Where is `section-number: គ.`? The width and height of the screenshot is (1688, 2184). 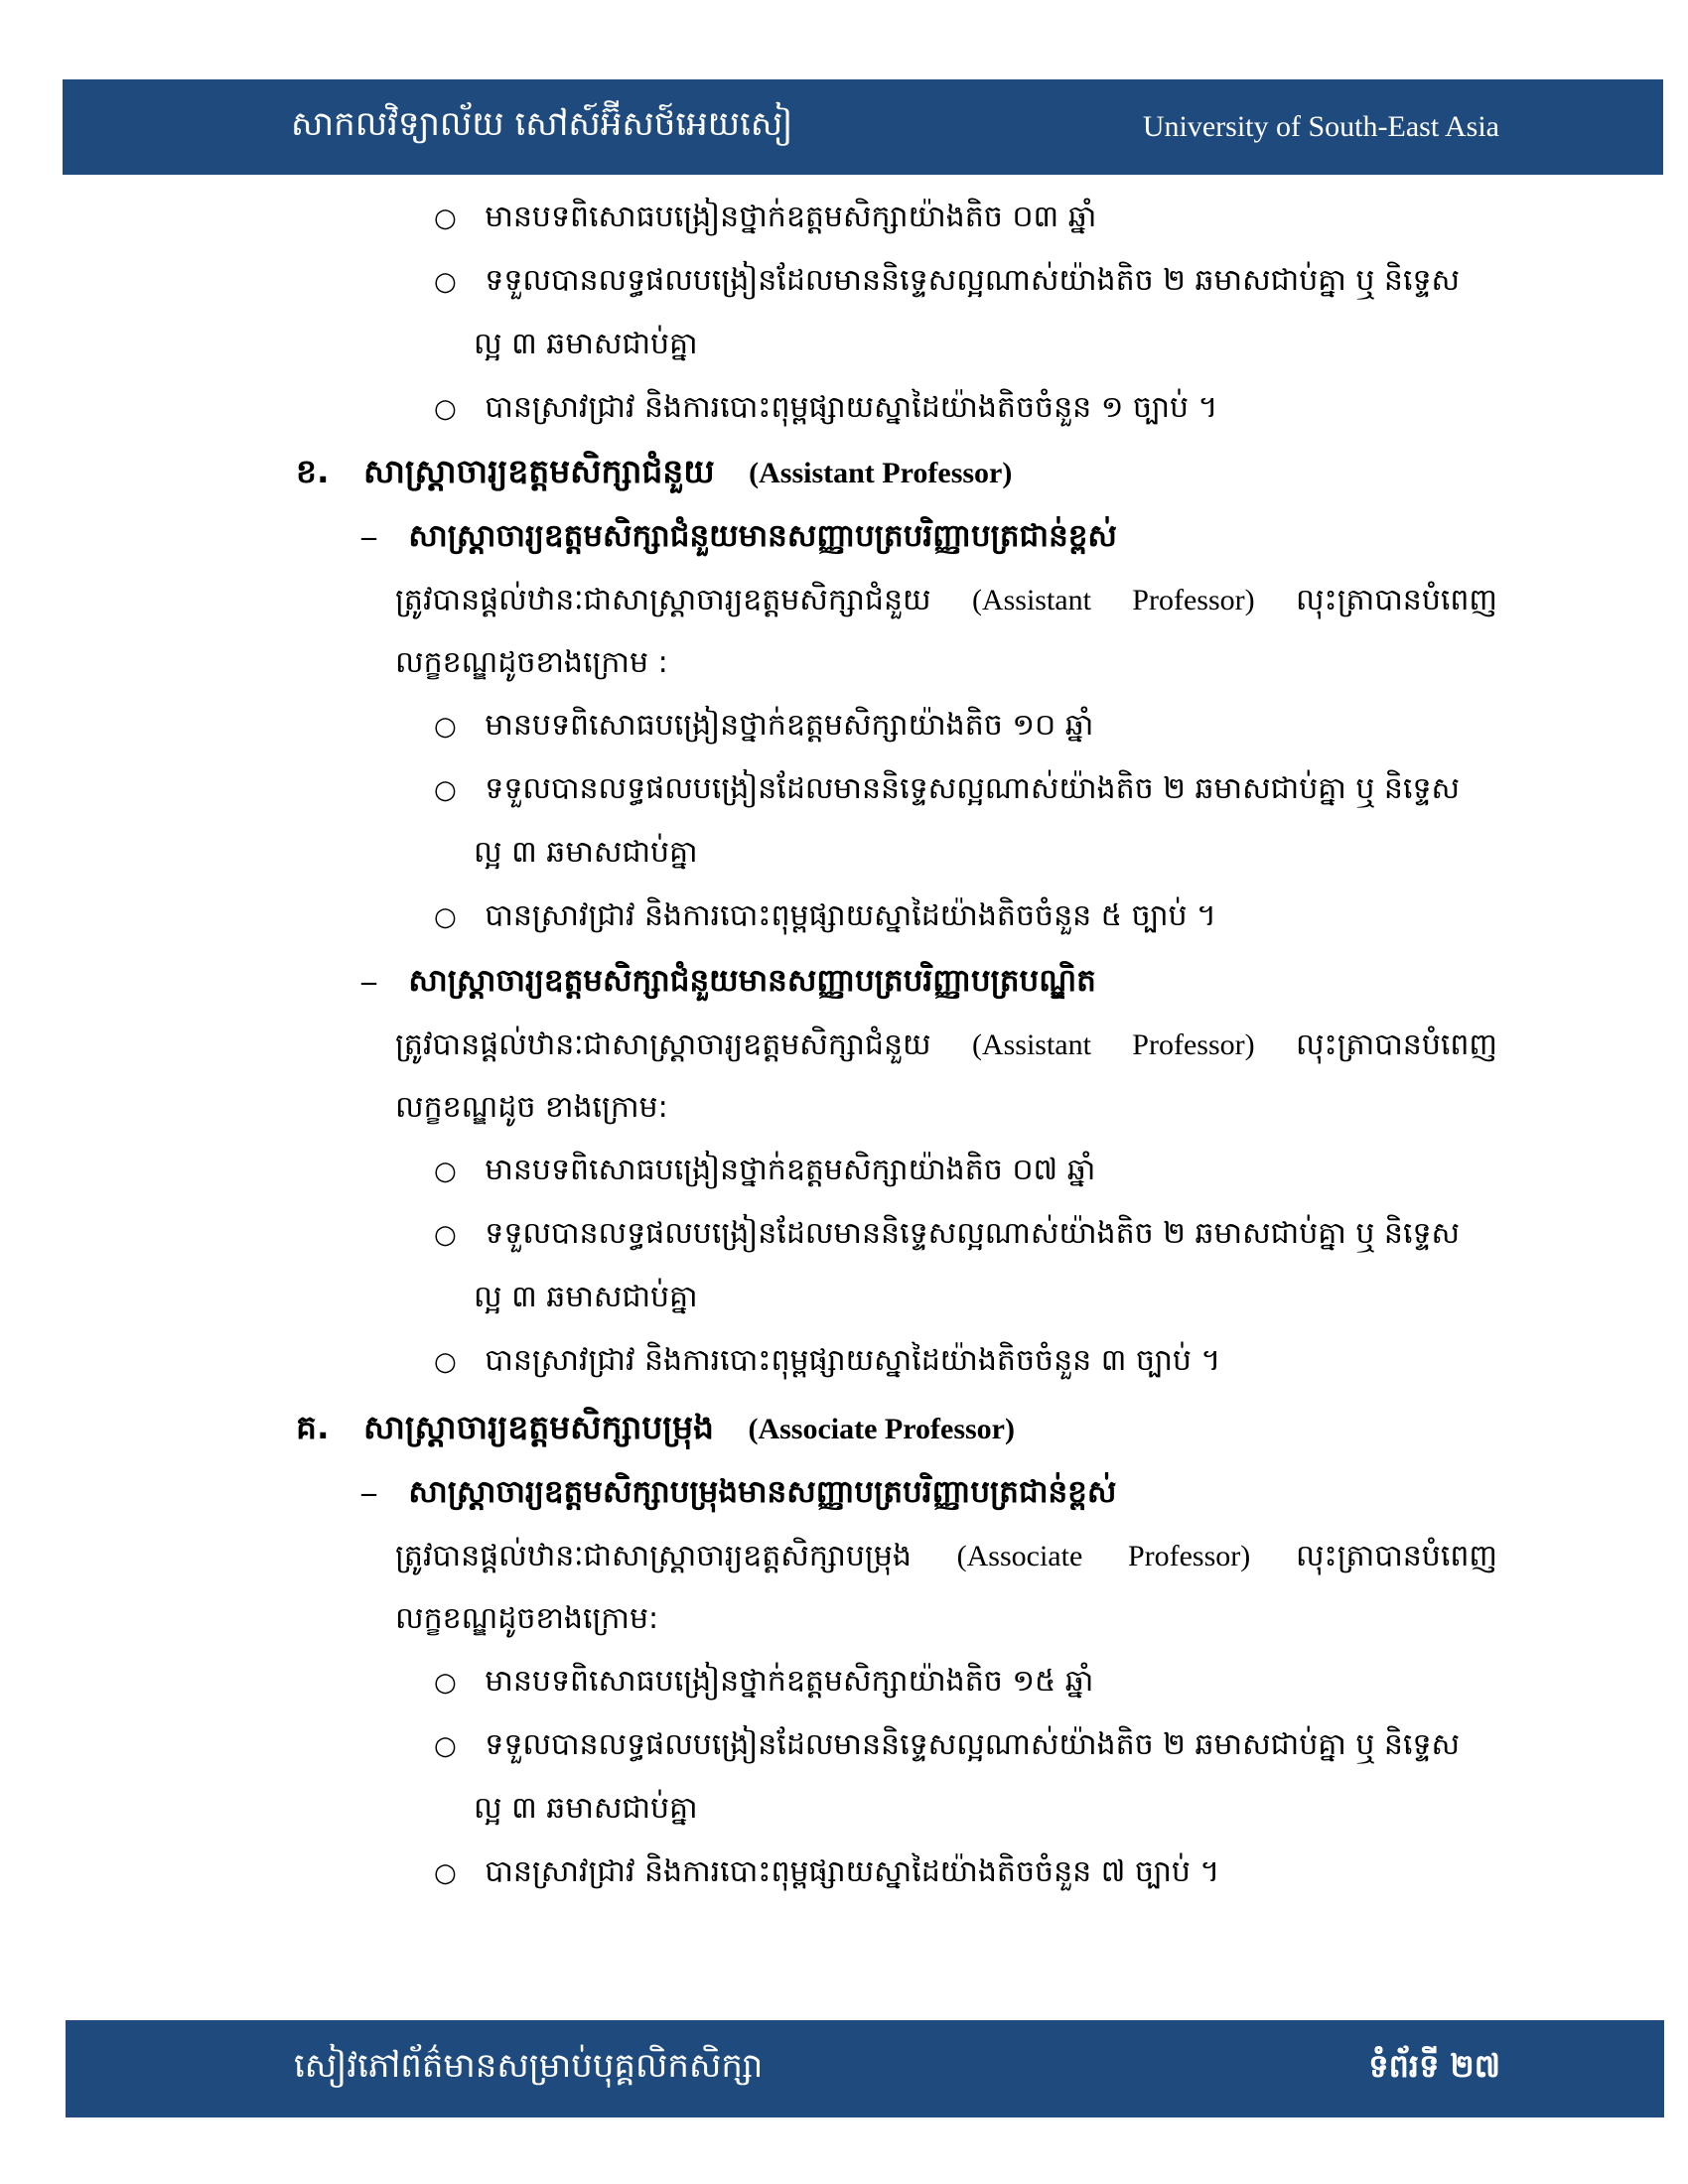 section-number: គ. is located at coordinates (313, 1427).